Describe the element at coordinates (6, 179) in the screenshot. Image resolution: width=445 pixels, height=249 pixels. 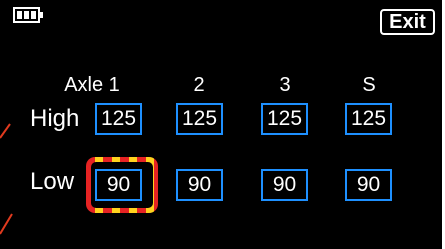
I see `pointer-lines` at that location.